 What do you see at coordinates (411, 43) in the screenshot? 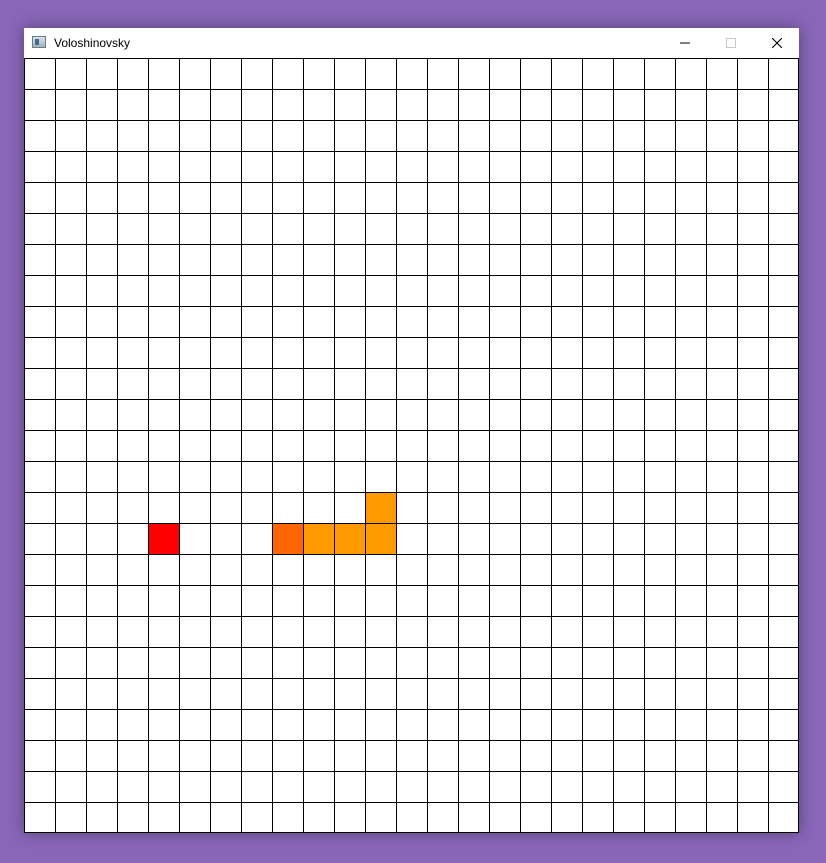
I see `title-bar: Voloshinovsky` at bounding box center [411, 43].